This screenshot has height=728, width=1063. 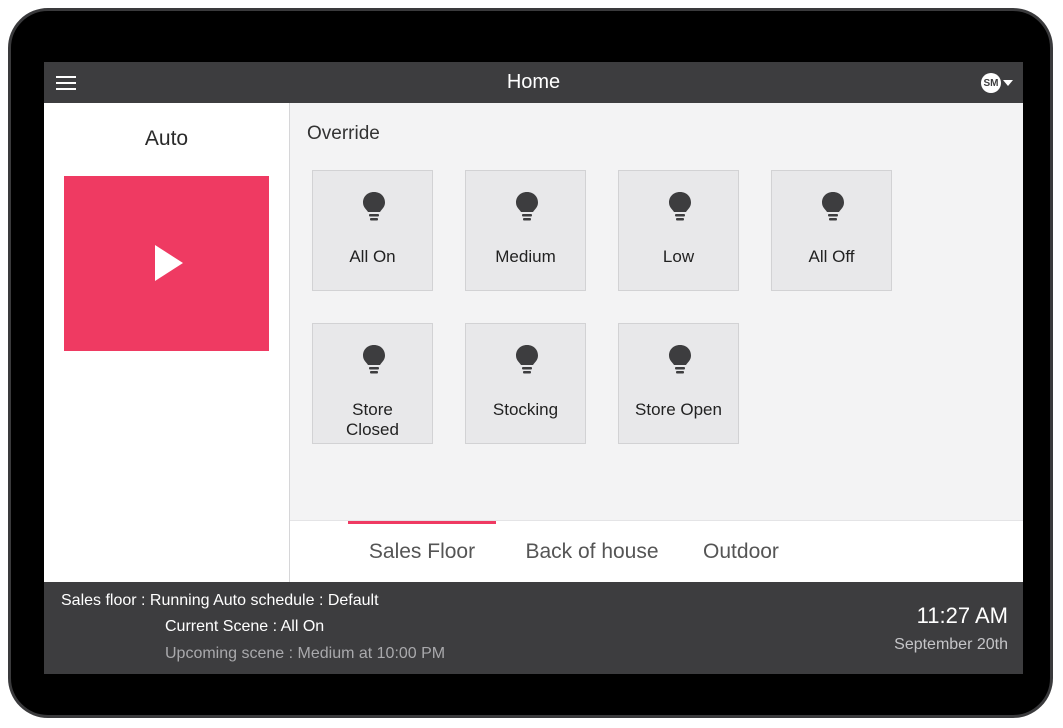 I want to click on override-label: Override, so click(x=343, y=133).